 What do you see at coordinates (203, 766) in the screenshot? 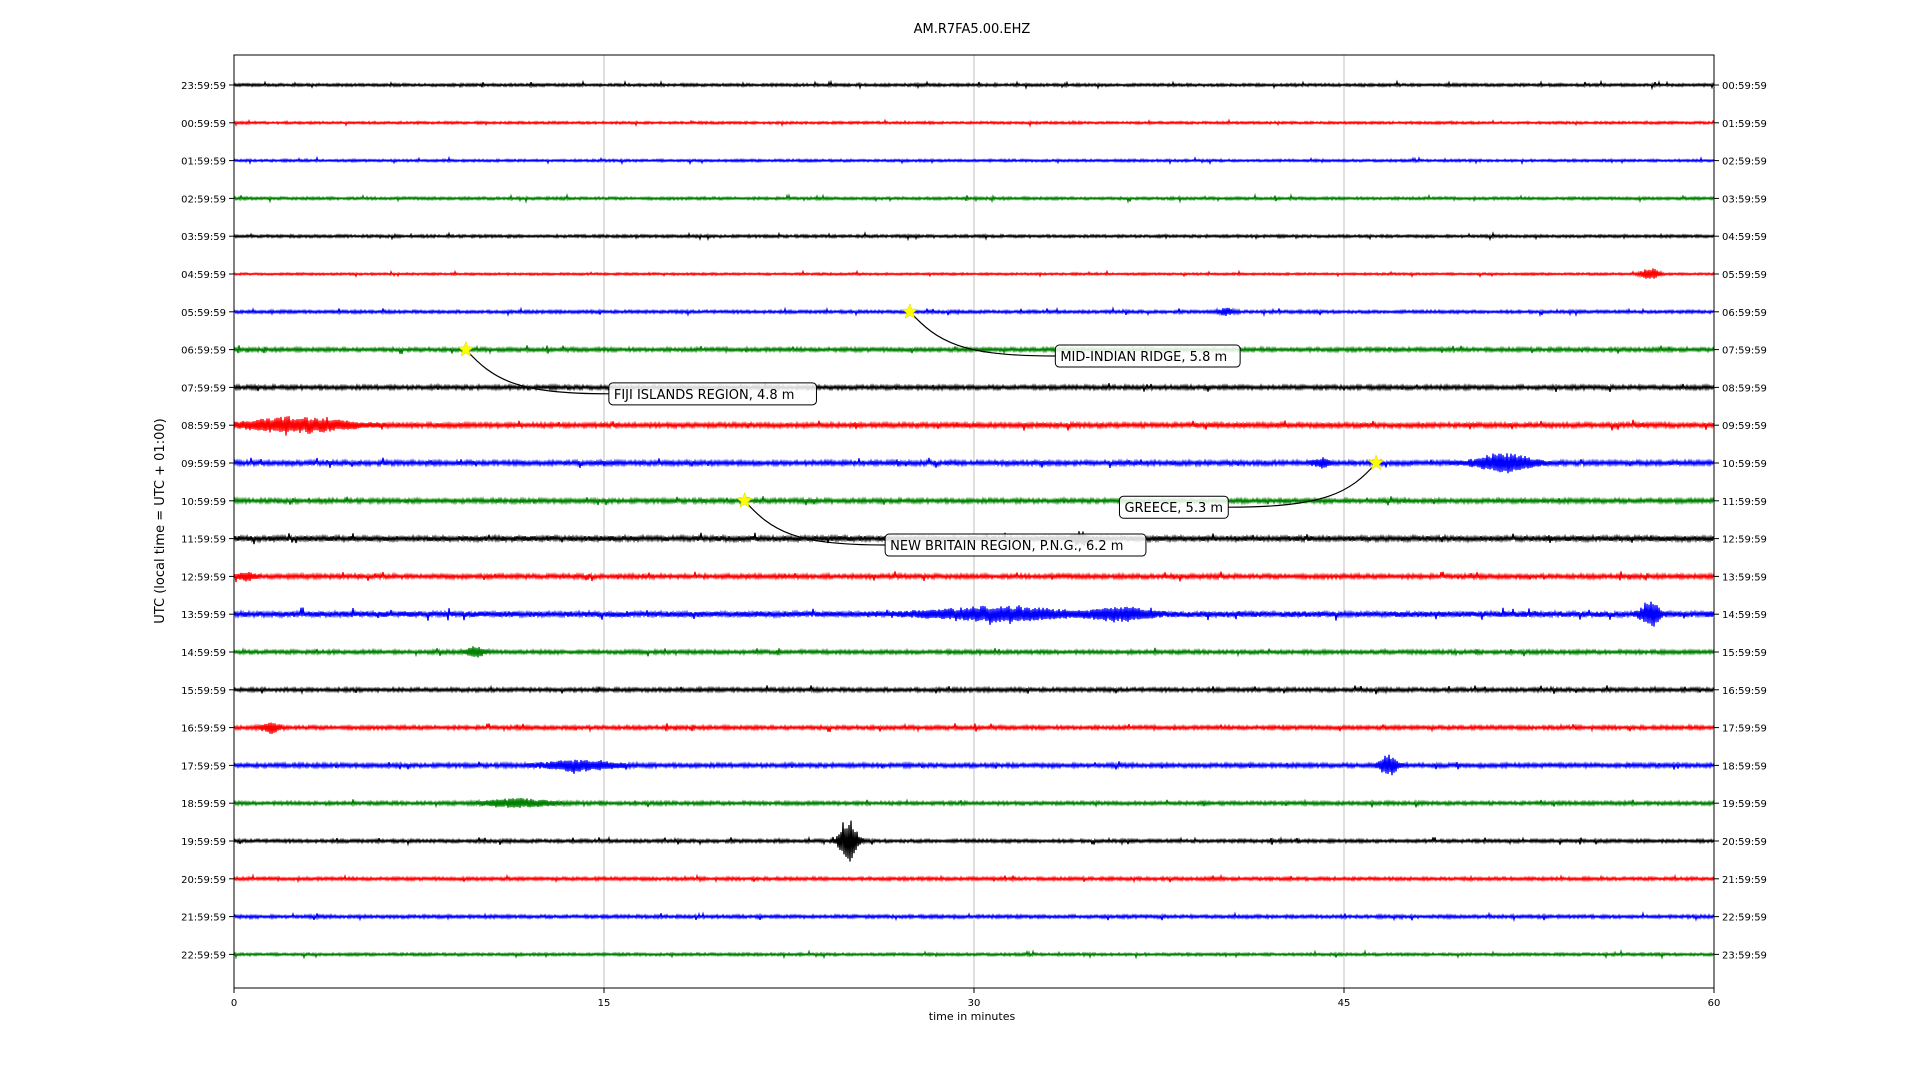
I see `y-tick-label-left: 17:59:59` at bounding box center [203, 766].